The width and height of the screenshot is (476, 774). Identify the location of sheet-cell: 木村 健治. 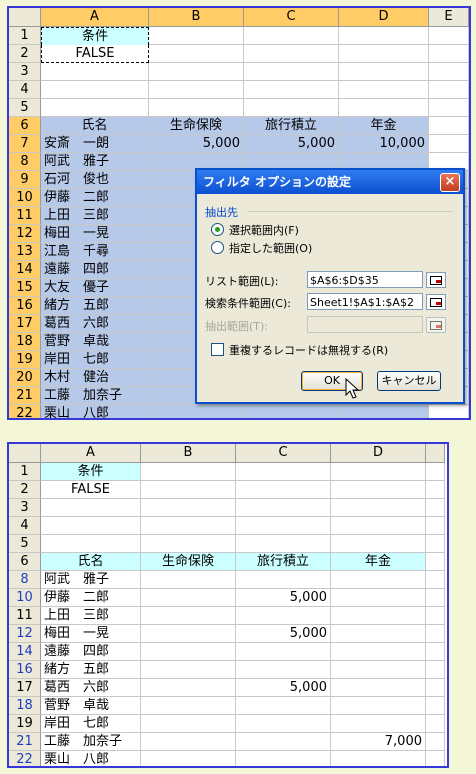
(95, 378).